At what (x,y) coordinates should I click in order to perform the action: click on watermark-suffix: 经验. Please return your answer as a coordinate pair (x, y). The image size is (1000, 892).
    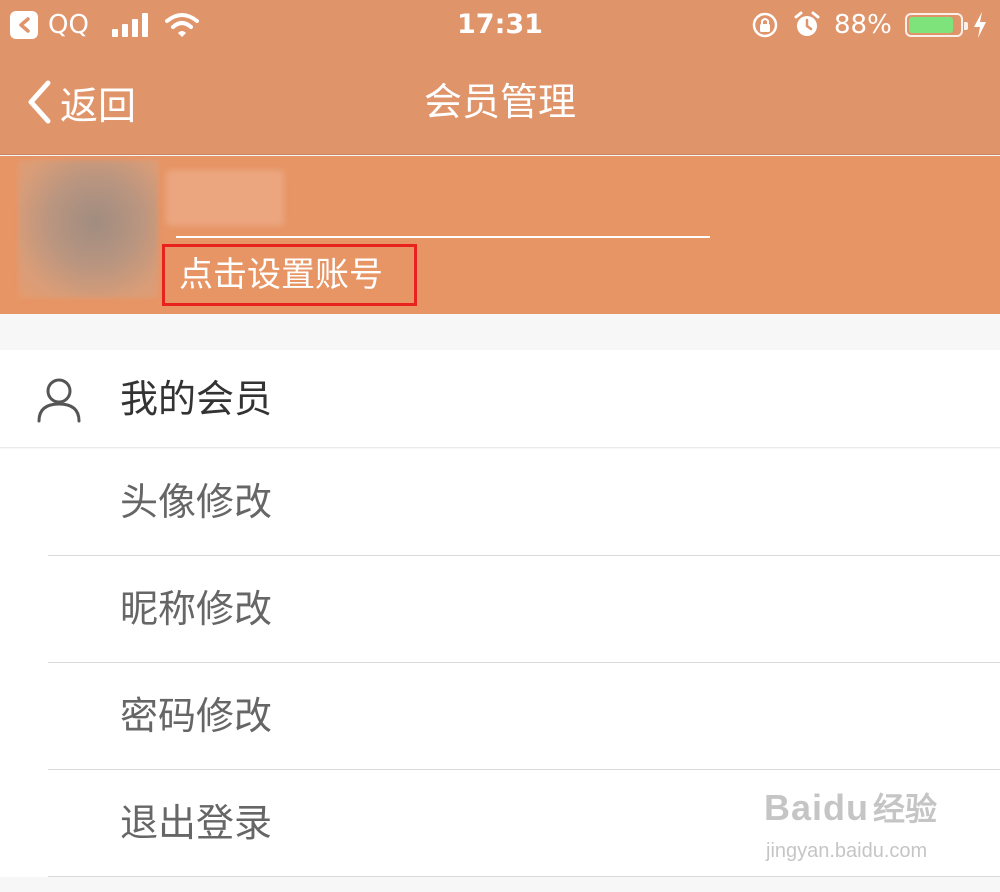
    Looking at the image, I should click on (905, 809).